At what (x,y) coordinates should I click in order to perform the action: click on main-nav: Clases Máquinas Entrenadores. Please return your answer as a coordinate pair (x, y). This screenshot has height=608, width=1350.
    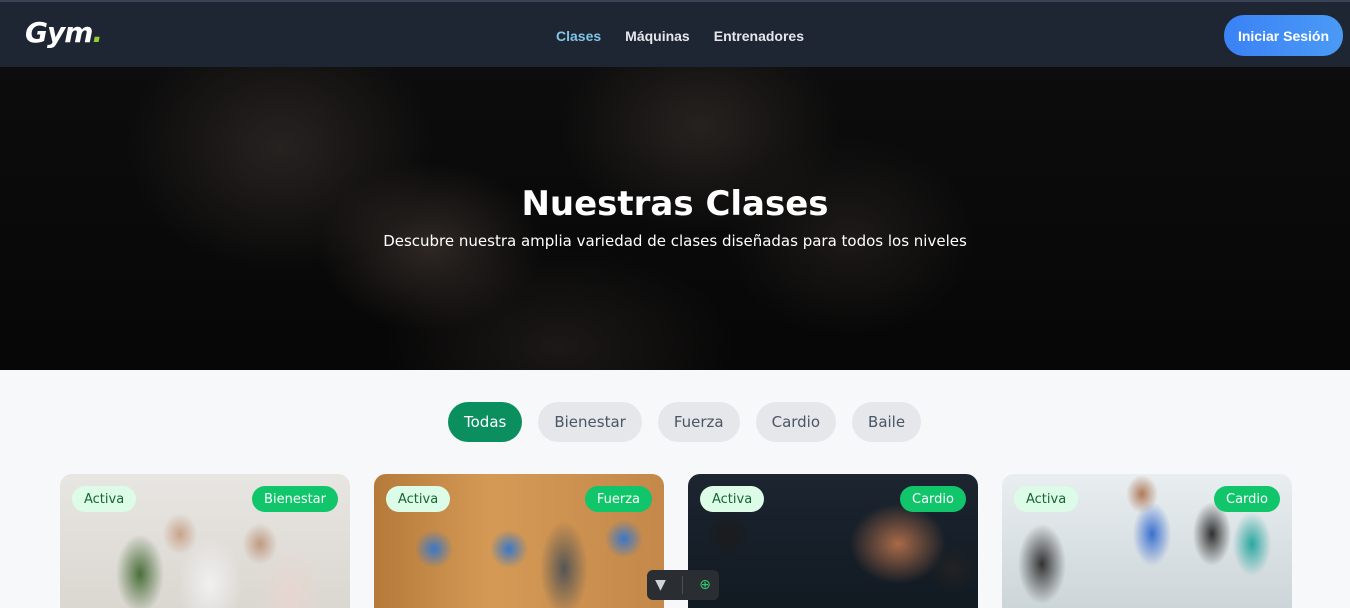
    Looking at the image, I should click on (680, 35).